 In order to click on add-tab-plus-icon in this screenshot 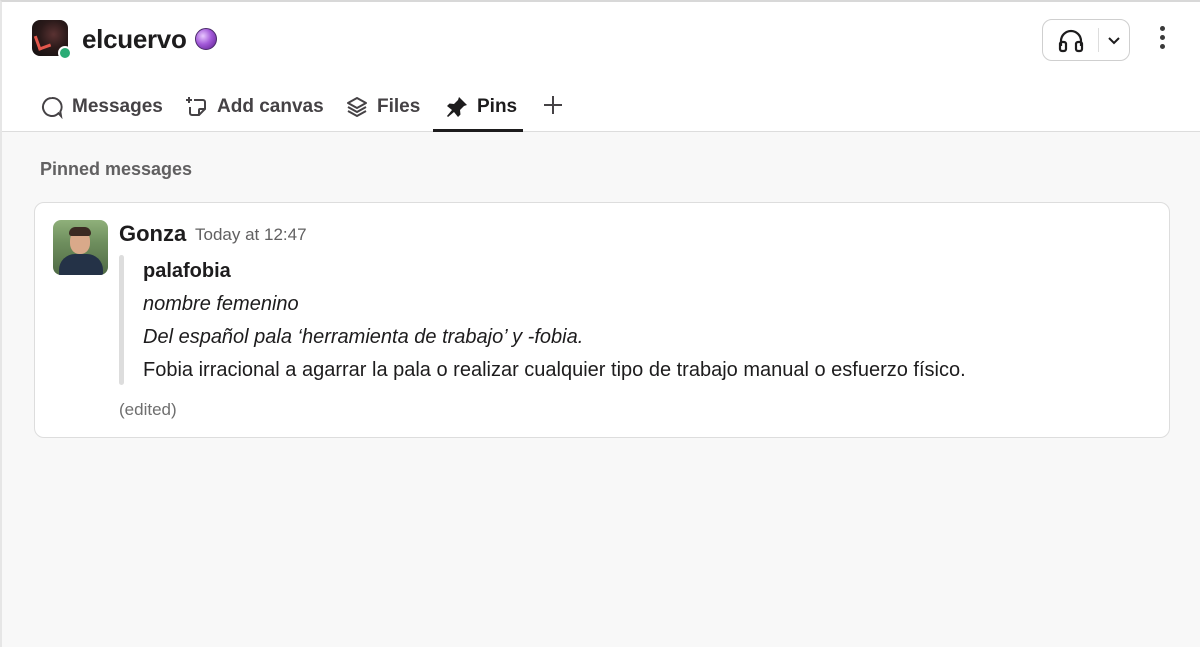, I will do `click(553, 107)`.